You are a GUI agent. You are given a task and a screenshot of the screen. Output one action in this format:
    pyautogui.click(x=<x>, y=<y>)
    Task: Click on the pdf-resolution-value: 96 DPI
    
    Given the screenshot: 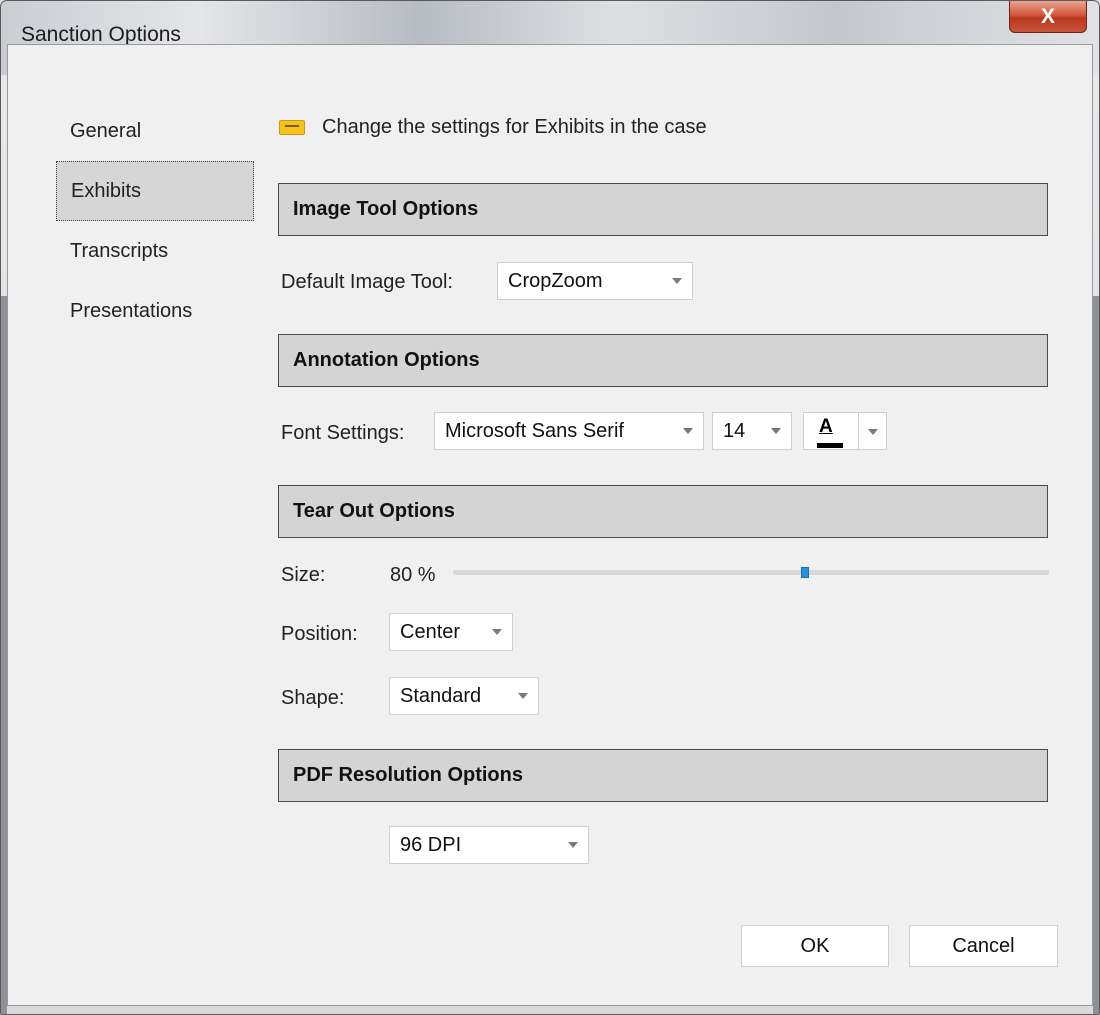 What is the action you would take?
    pyautogui.click(x=431, y=844)
    